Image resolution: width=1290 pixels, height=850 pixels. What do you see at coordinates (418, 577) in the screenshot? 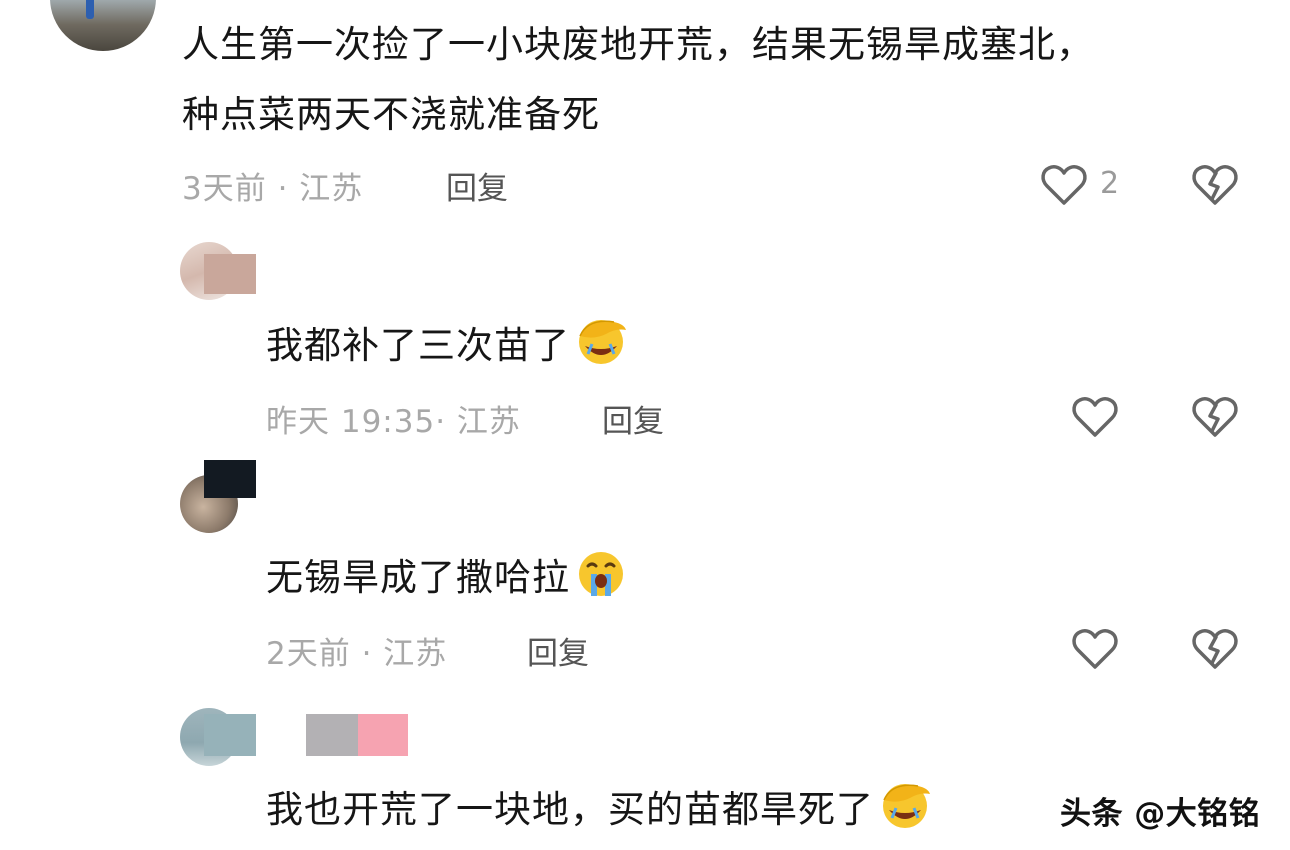
I see `reply-text-content: 无锡旱成了撒哈拉` at bounding box center [418, 577].